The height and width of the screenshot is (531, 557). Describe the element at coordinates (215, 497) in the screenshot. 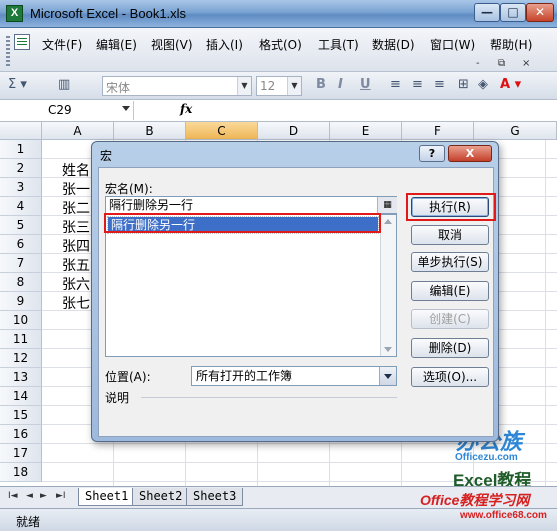

I see `sheet-tab-sheet3: Sheet3` at that location.